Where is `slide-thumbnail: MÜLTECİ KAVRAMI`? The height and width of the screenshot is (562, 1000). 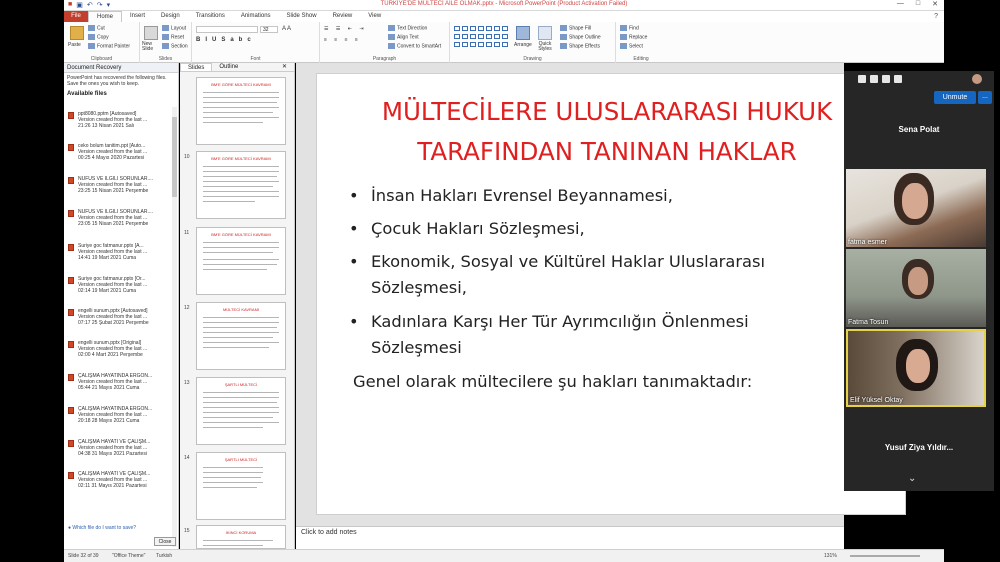
slide-thumbnail: MÜLTECİ KAVRAMI is located at coordinates (241, 336).